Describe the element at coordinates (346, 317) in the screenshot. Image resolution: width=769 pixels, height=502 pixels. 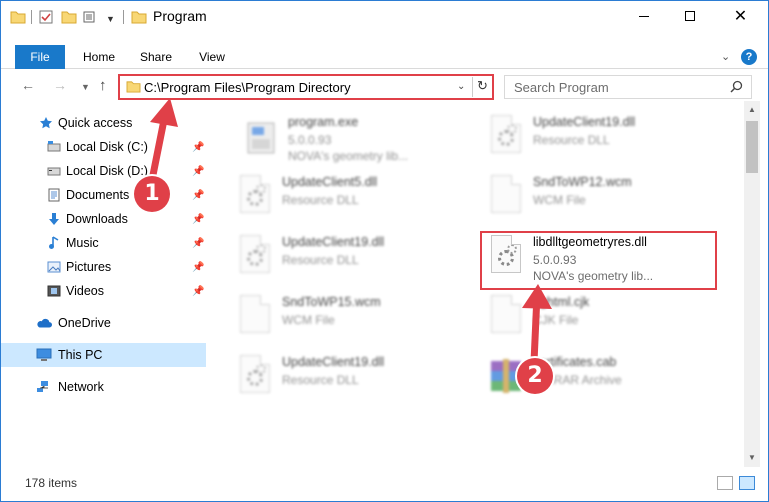
I see `file-item: SndToWP15.wcm WCM File` at that location.